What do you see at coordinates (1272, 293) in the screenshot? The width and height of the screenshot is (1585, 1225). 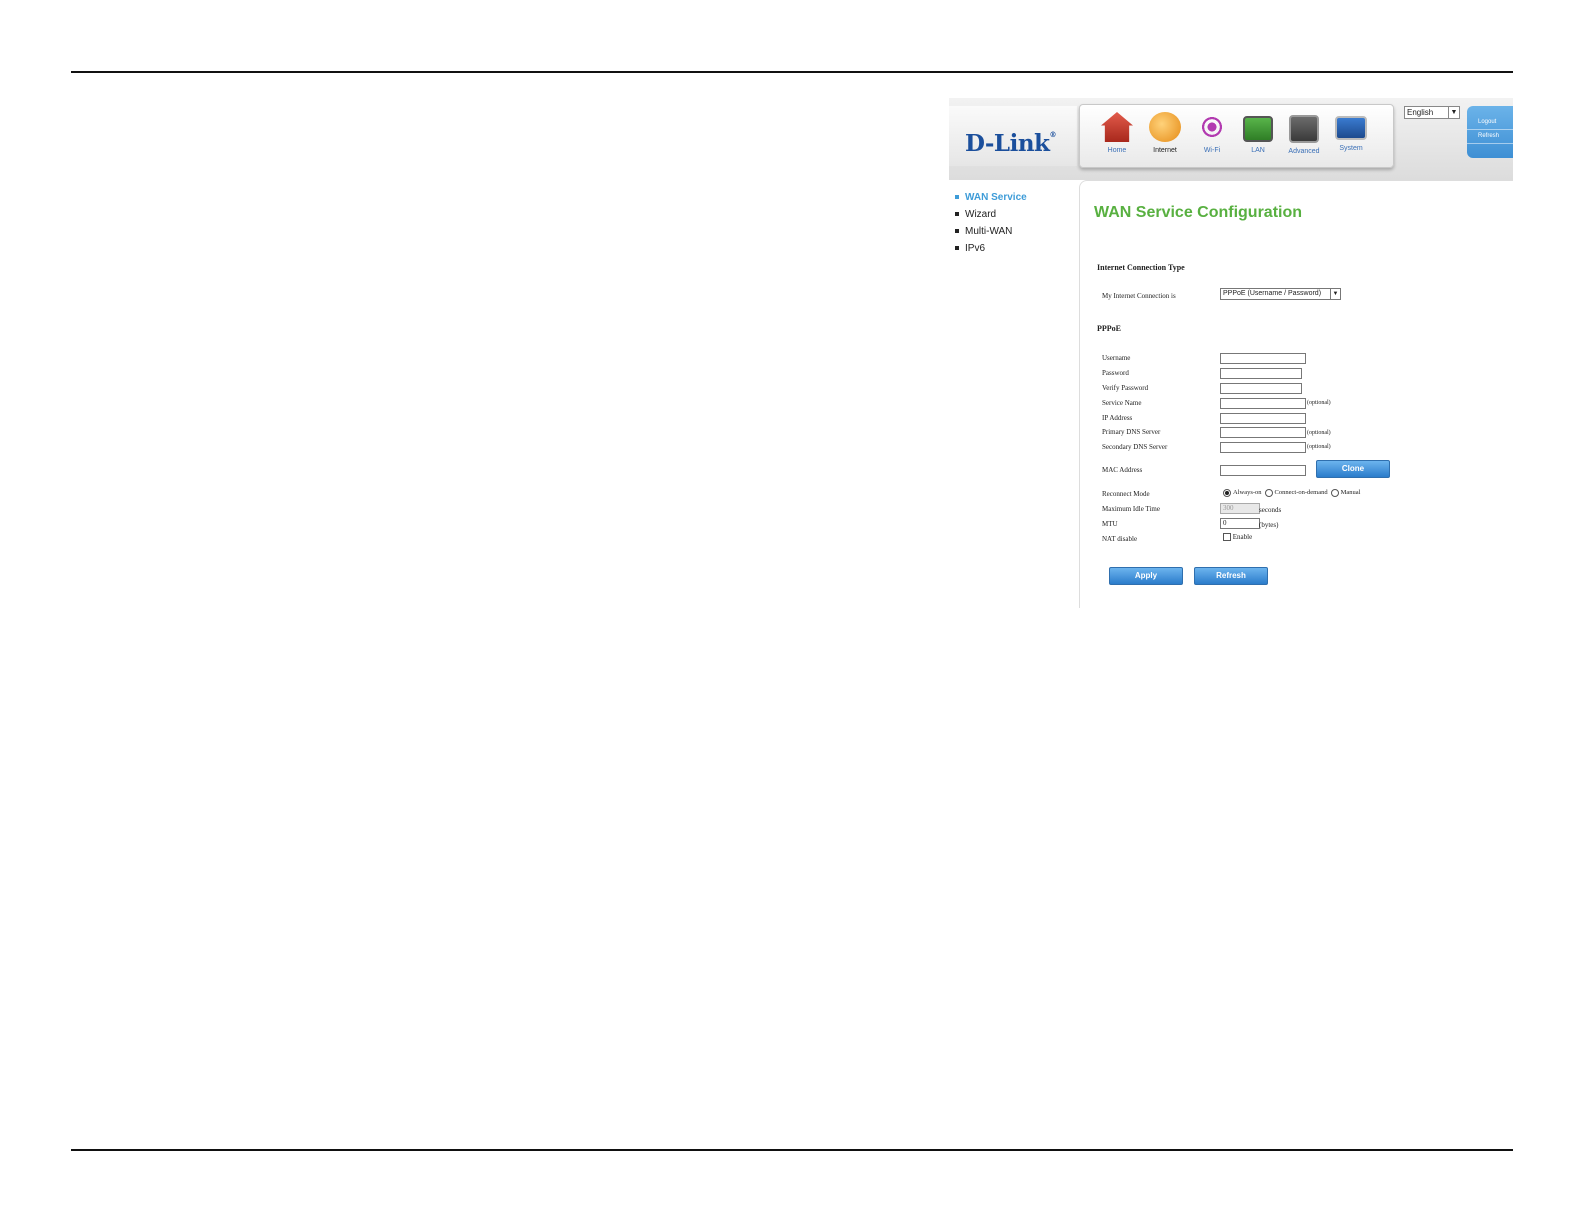 I see `connection-type-value: PPPoE (Username / Password)` at bounding box center [1272, 293].